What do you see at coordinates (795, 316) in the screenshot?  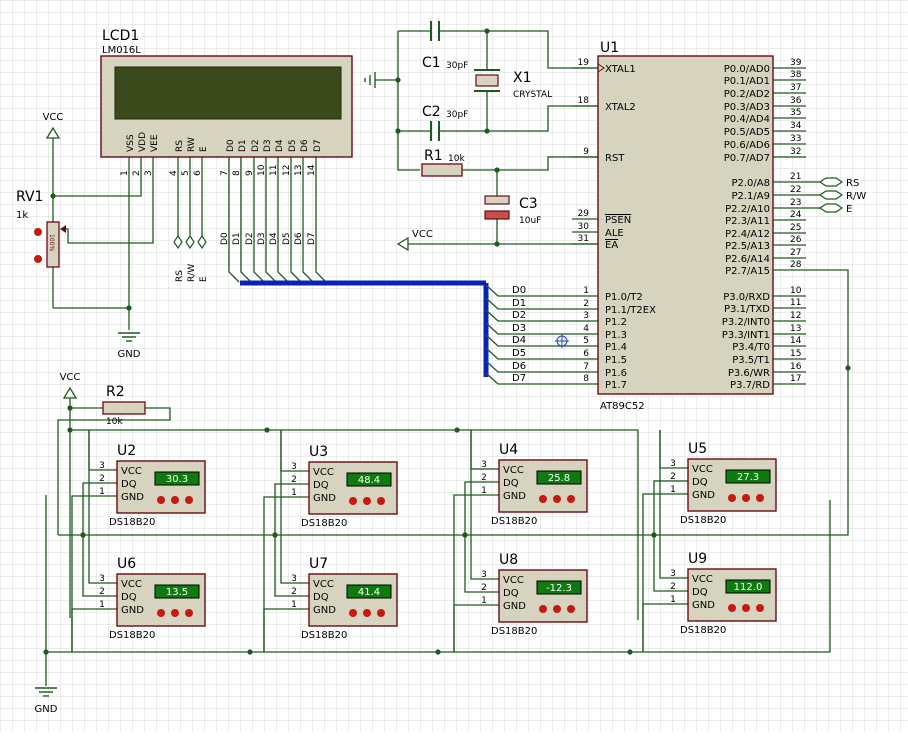 I see `mcu-pin-number: 12` at bounding box center [795, 316].